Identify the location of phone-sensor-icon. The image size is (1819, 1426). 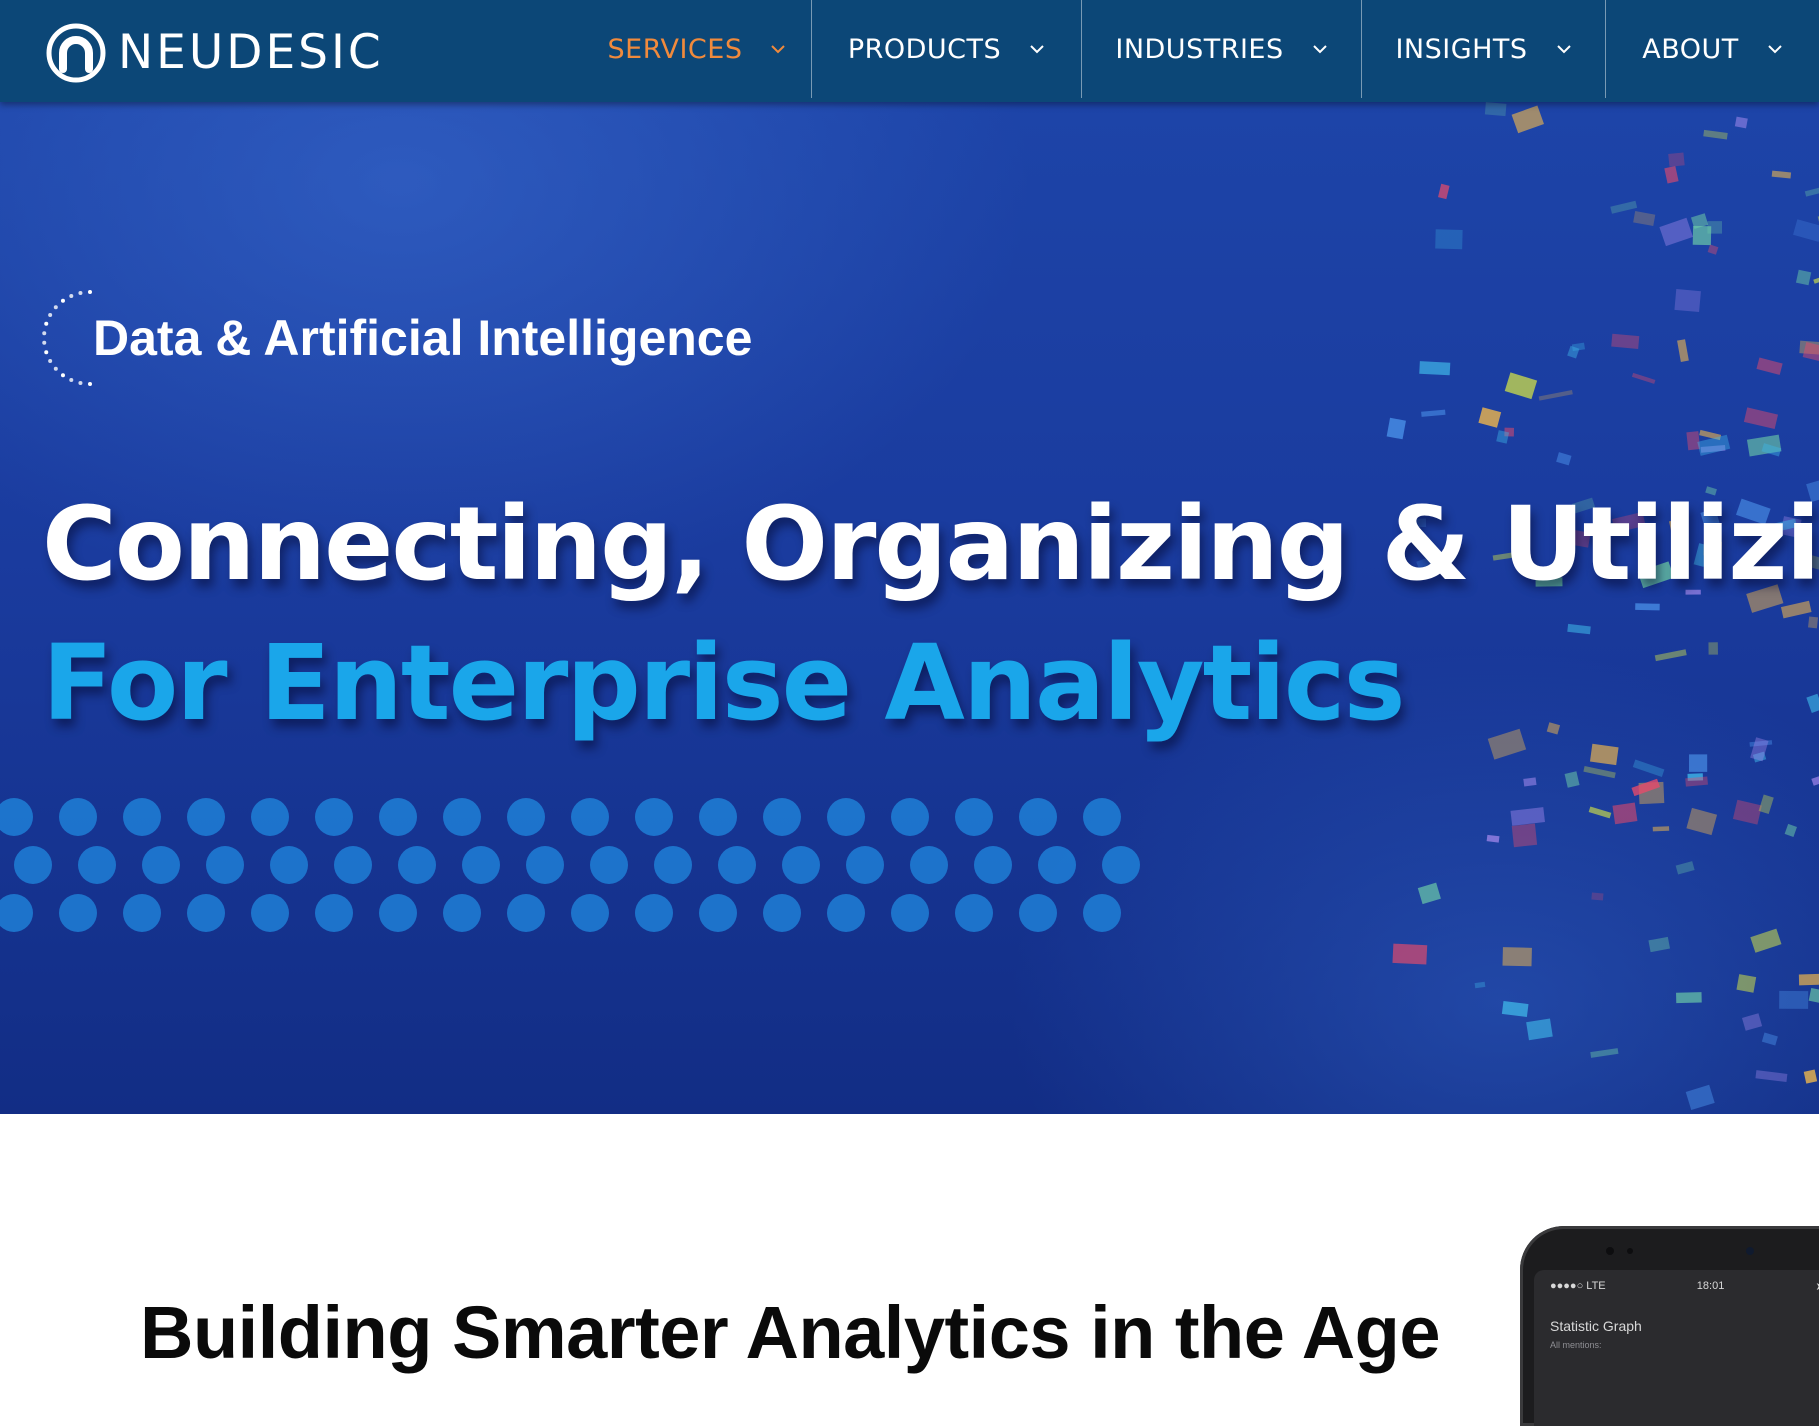
(1680, 1251).